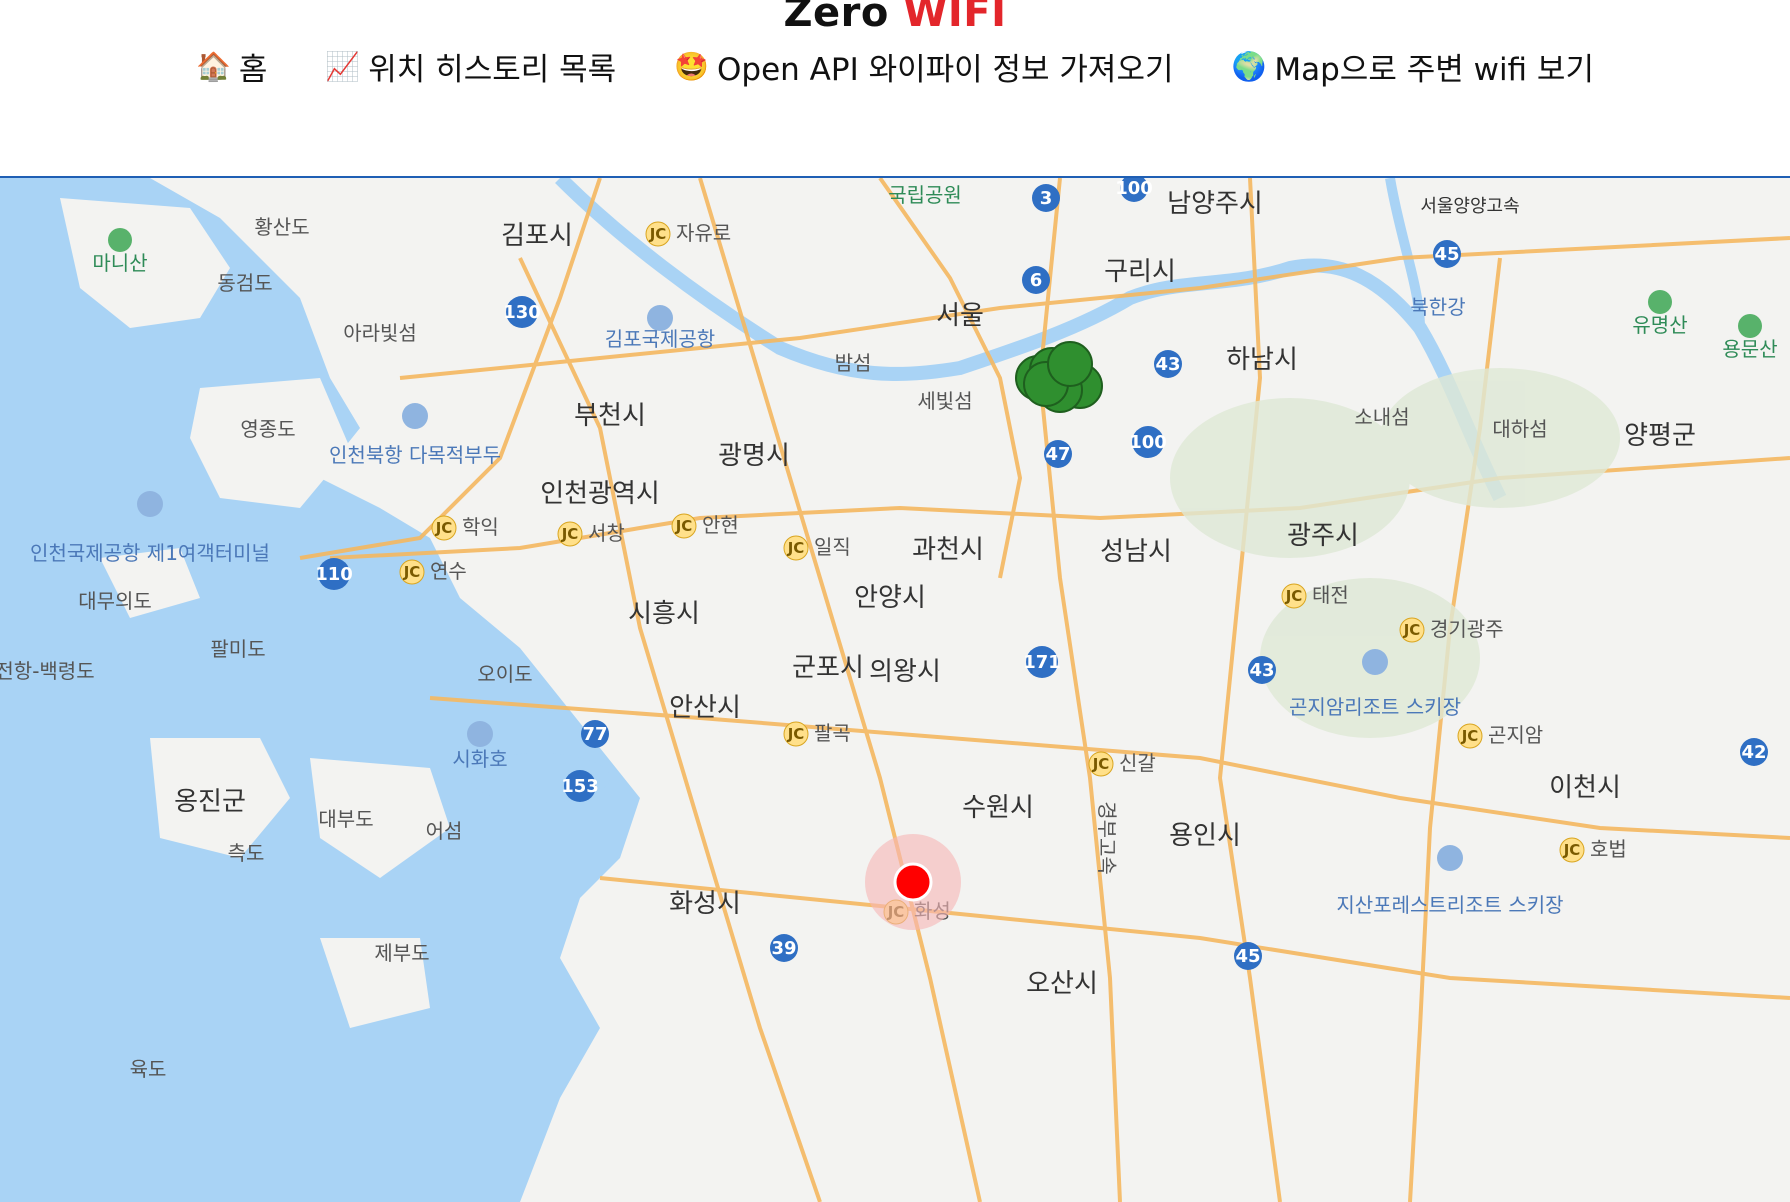 The height and width of the screenshot is (1202, 1790). What do you see at coordinates (537, 236) in the screenshot?
I see `label-gimpo: 김포시` at bounding box center [537, 236].